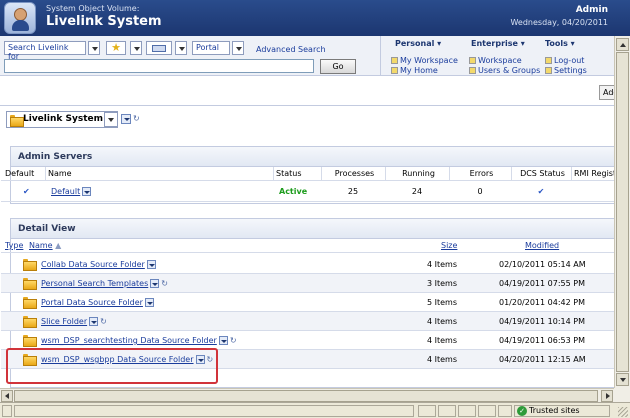 This screenshot has width=630, height=418. I want to click on scroll-up-icon, so click(622, 44).